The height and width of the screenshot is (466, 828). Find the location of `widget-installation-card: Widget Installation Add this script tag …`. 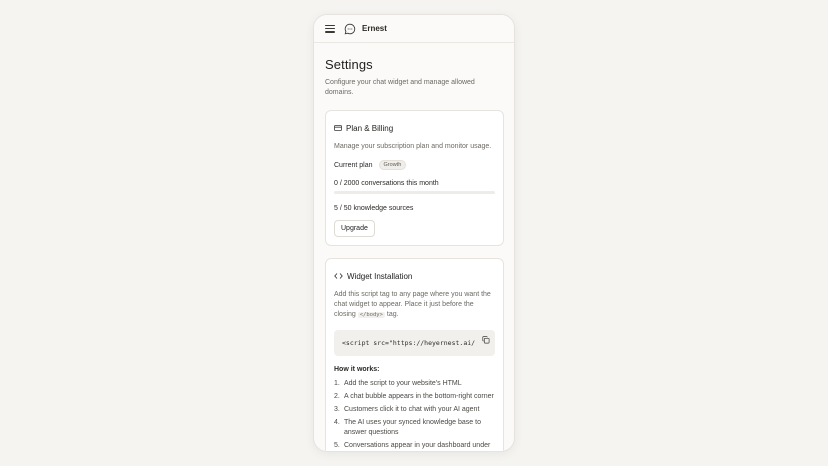

widget-installation-card: Widget Installation Add this script tag … is located at coordinates (414, 354).